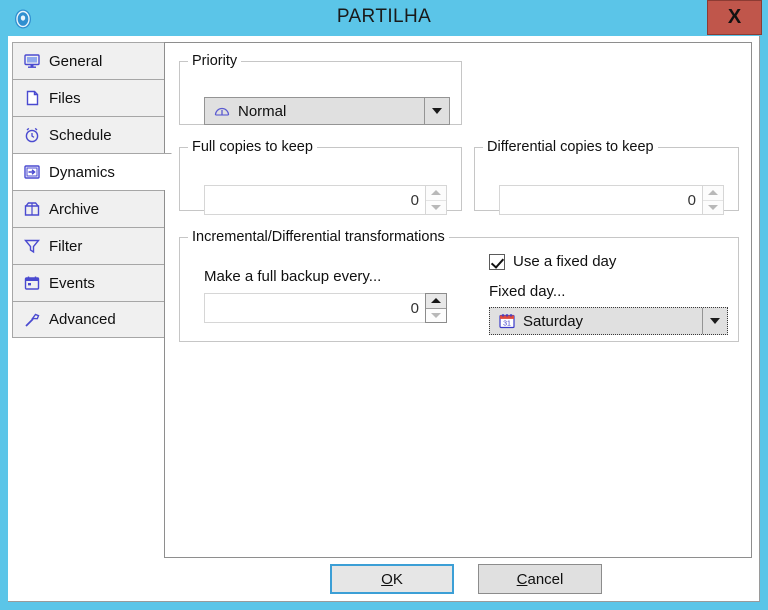 The image size is (768, 610). Describe the element at coordinates (314, 308) in the screenshot. I see `full-backup-every-input: 0` at that location.